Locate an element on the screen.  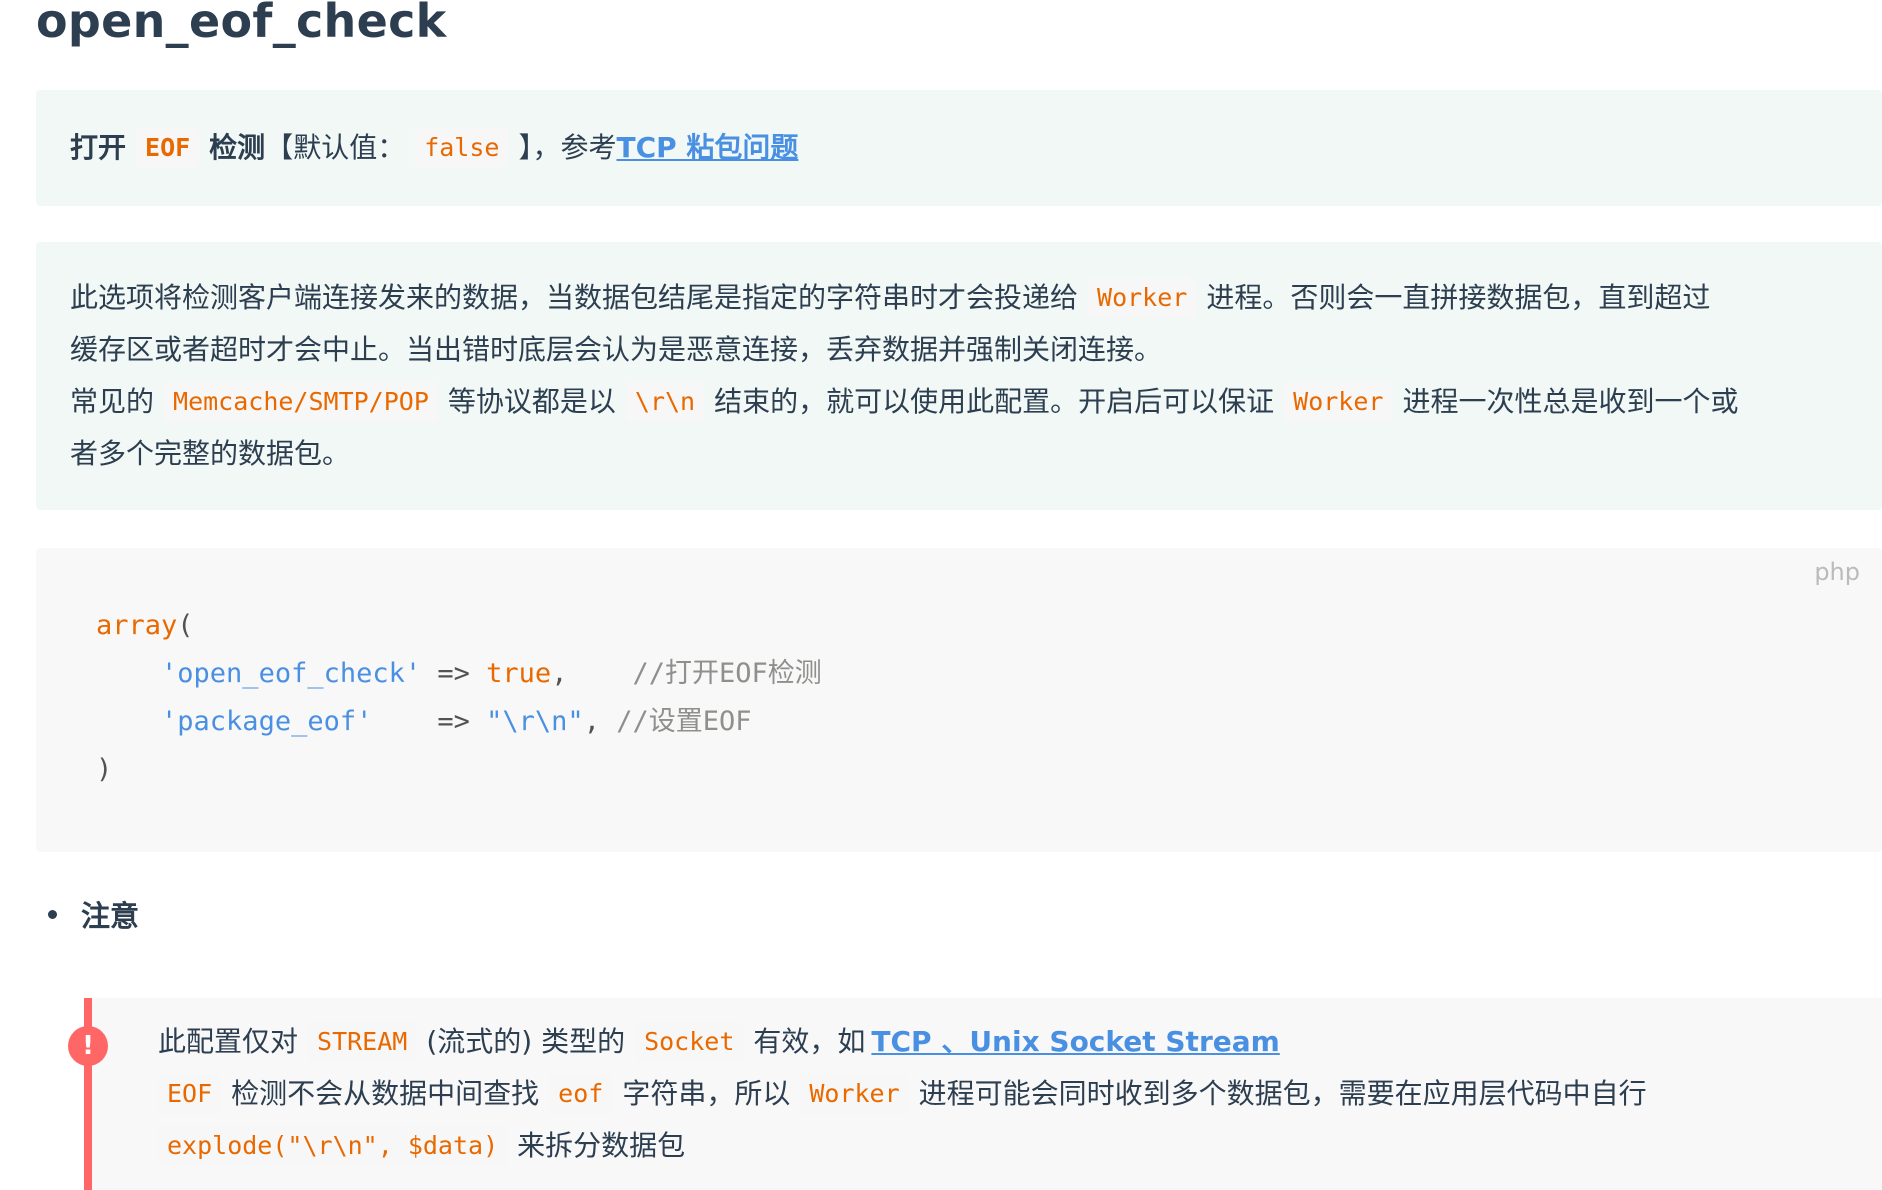
notice-list-item: 注意 is located at coordinates (93, 914).